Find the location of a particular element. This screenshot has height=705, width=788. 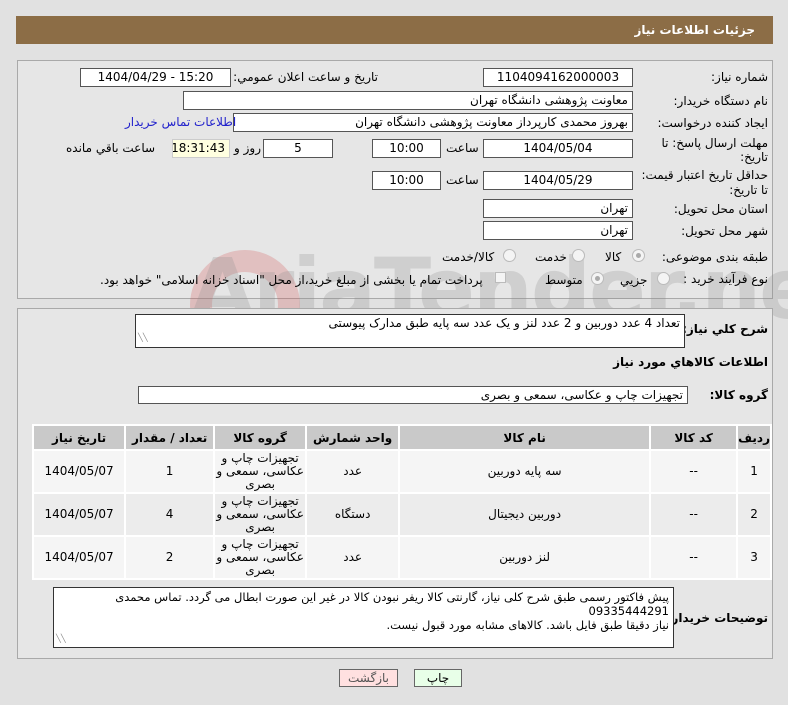

deadline-time-label: ساعت is located at coordinates (462, 148).